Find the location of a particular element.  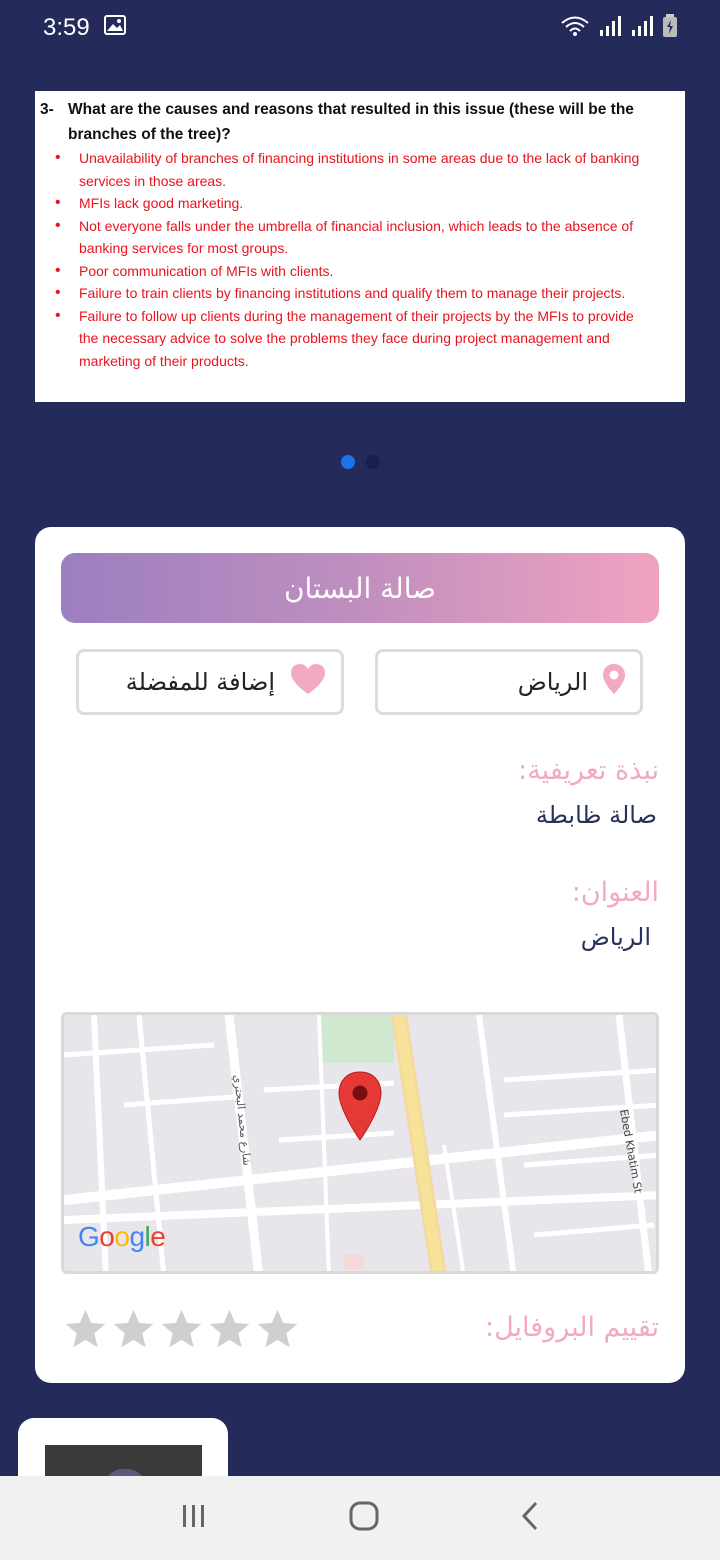

recent-apps-icon is located at coordinates (194, 1518).